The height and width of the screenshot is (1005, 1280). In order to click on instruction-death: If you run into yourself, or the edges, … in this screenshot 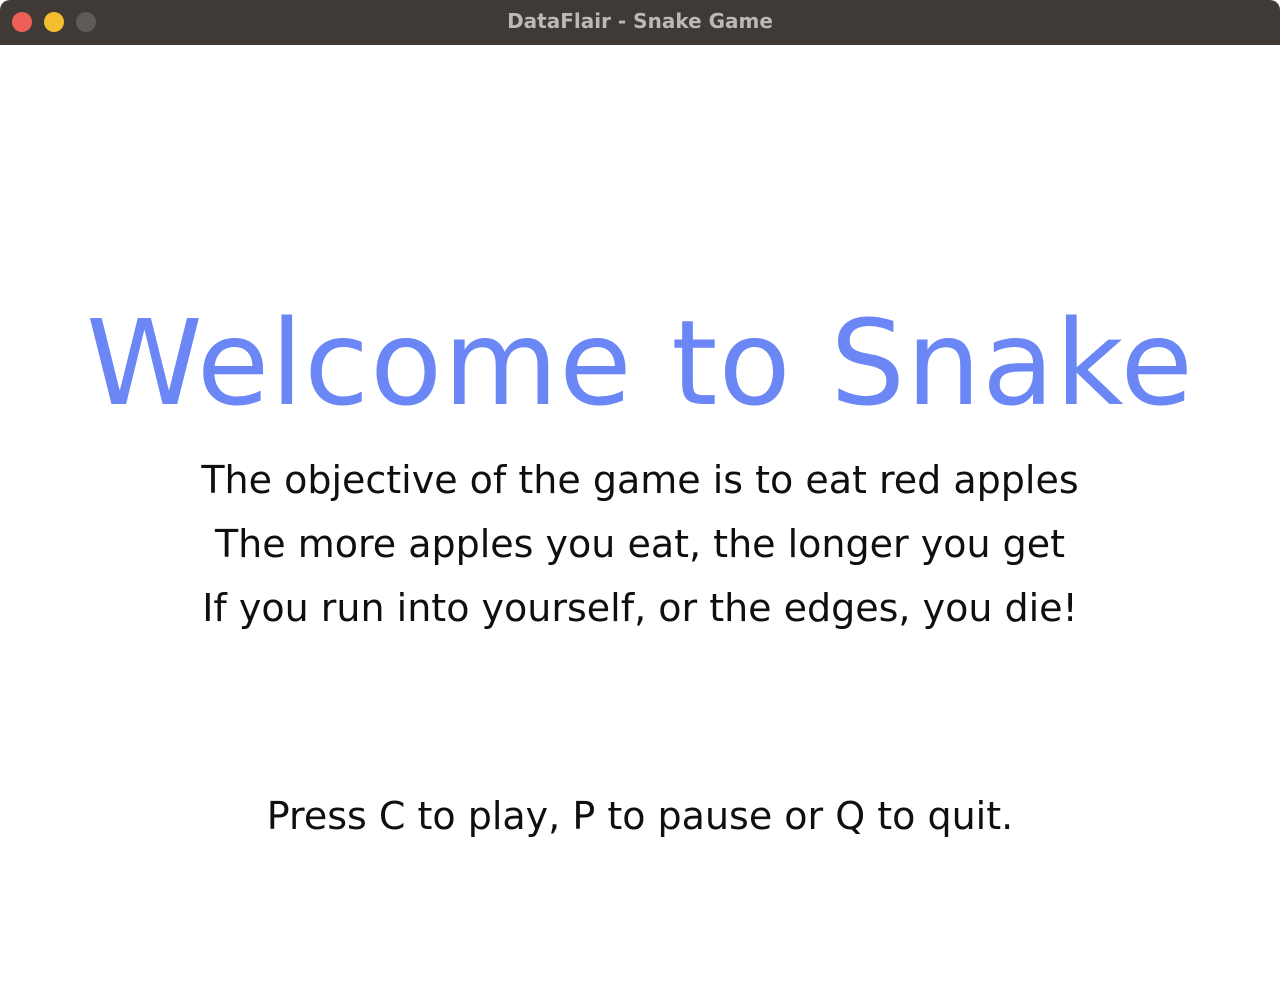, I will do `click(640, 608)`.